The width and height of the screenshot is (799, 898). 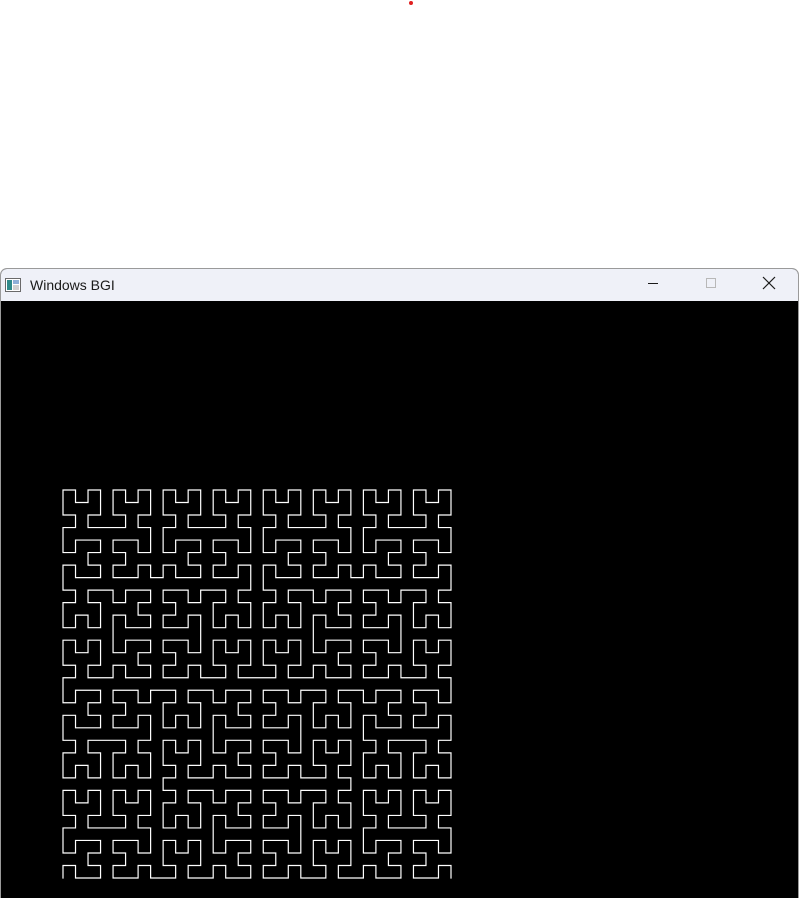 I want to click on cursor-dot, so click(x=411, y=3).